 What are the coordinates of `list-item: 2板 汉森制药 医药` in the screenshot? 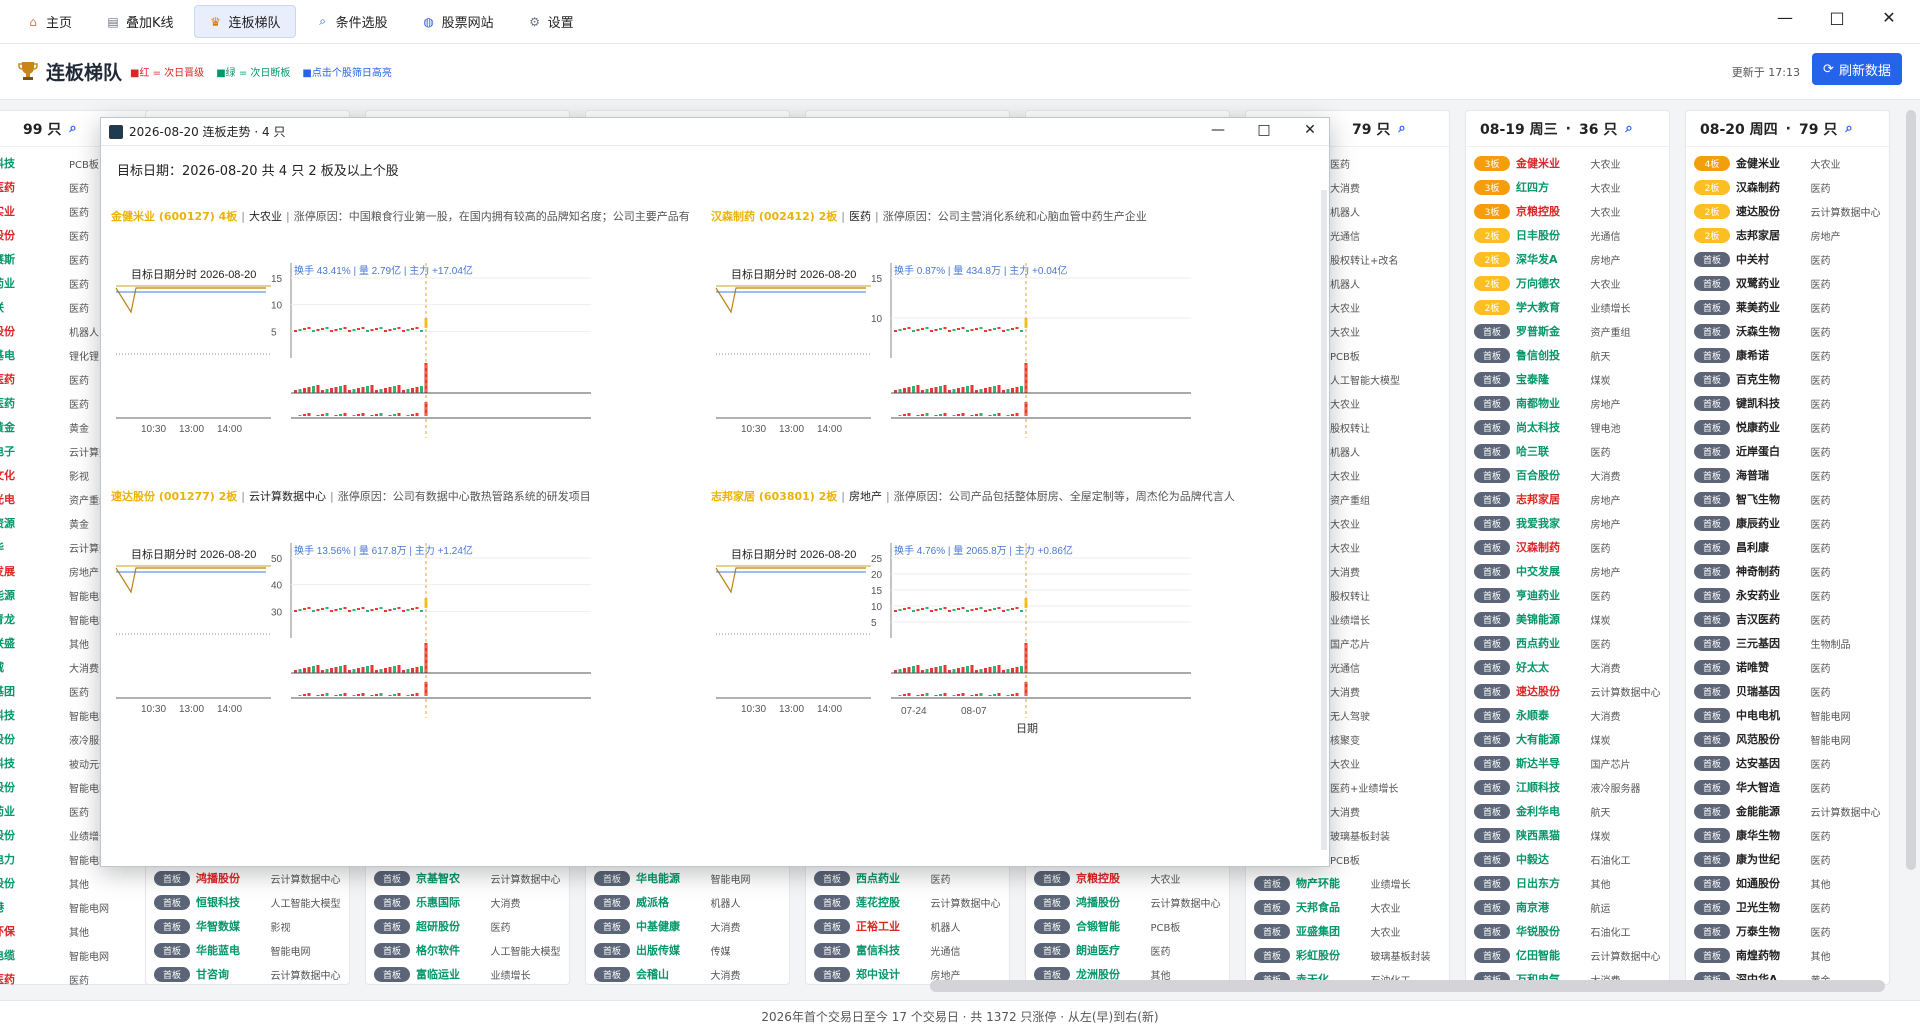 It's located at (1787, 187).